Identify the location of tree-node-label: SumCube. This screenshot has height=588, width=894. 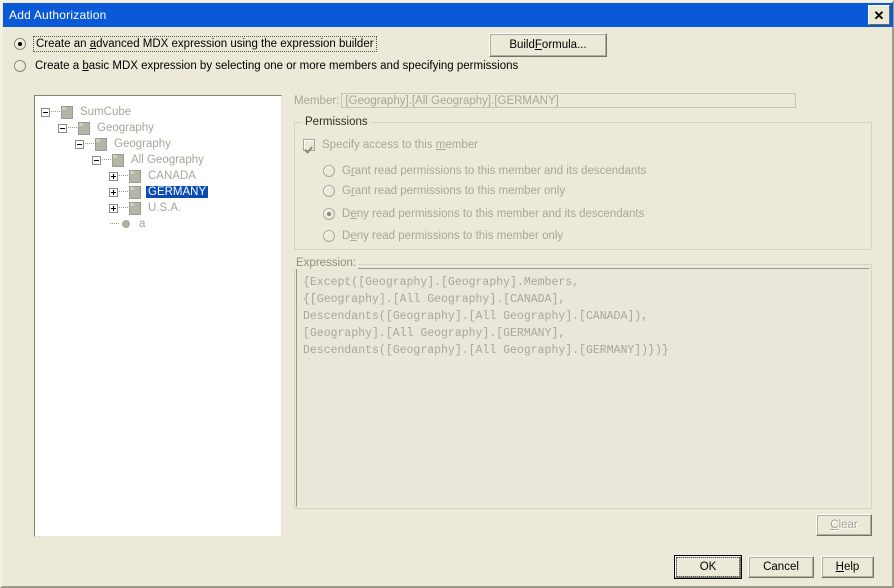
(106, 112).